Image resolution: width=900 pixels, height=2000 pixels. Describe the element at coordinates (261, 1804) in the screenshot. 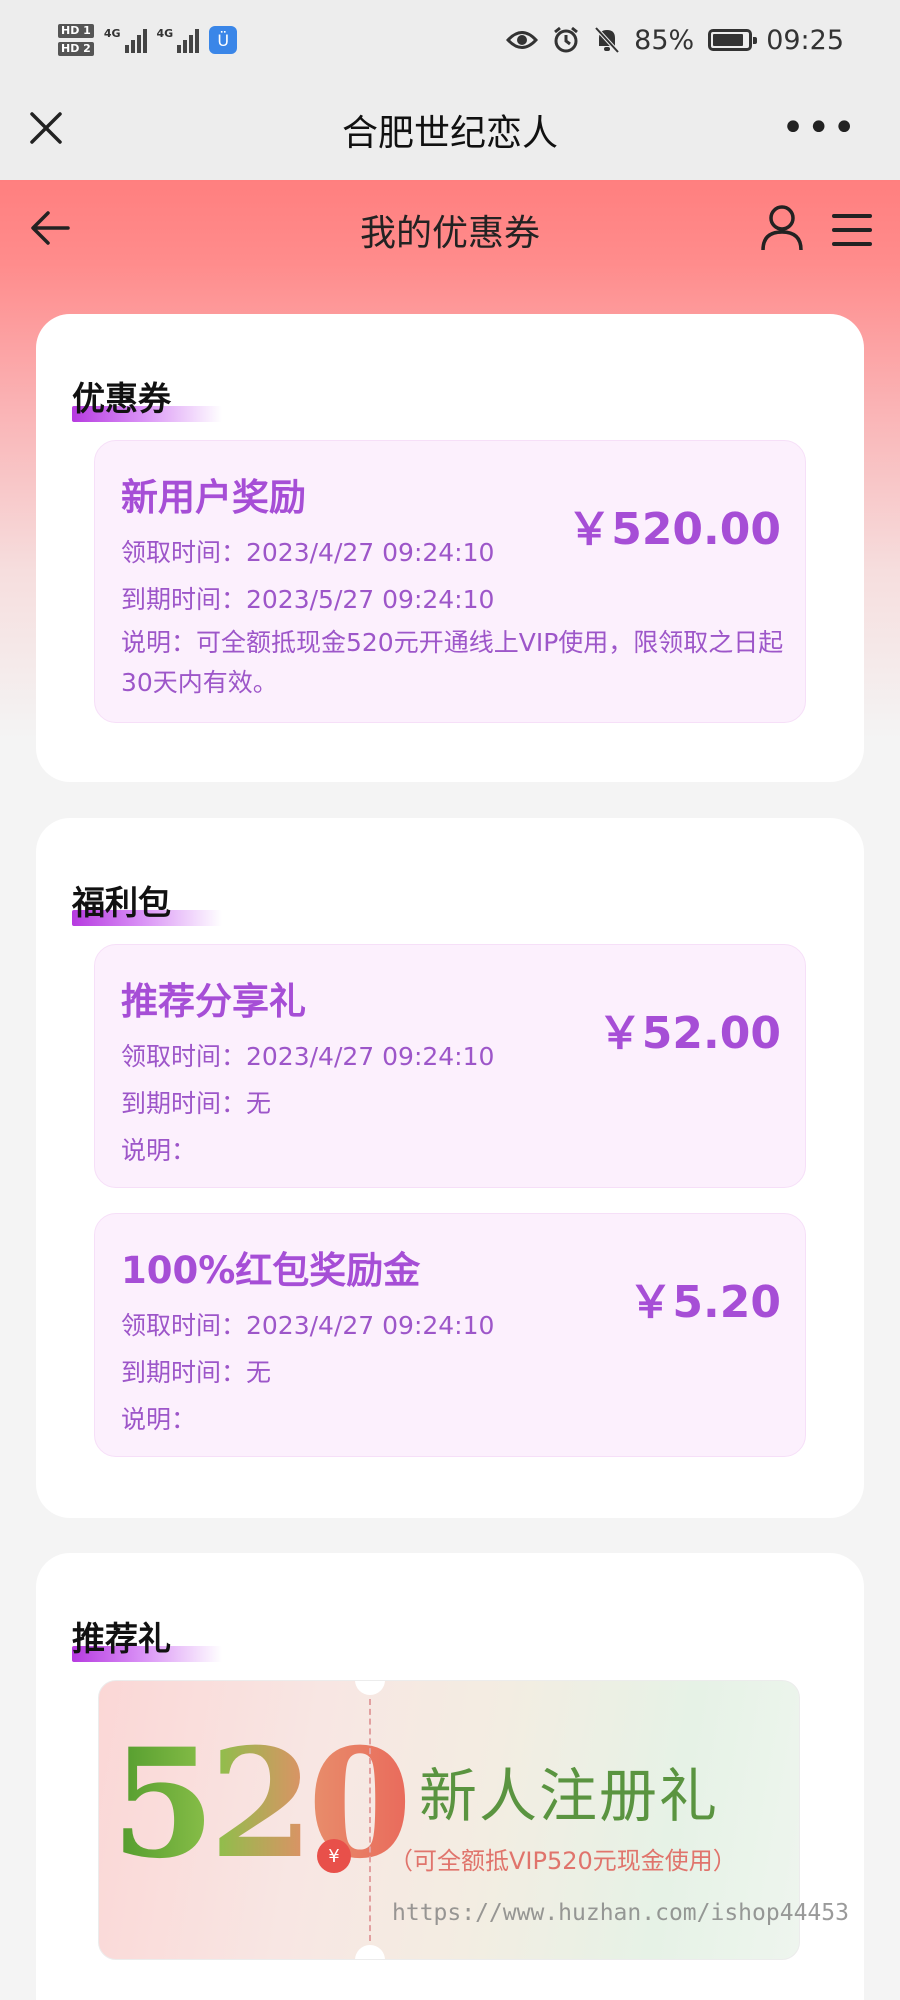

I see `gift-amount-large: 520` at that location.